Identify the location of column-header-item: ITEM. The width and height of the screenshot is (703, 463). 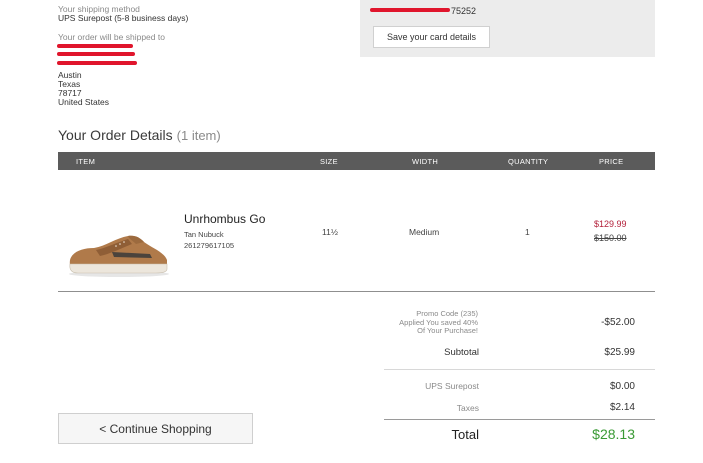
(86, 161).